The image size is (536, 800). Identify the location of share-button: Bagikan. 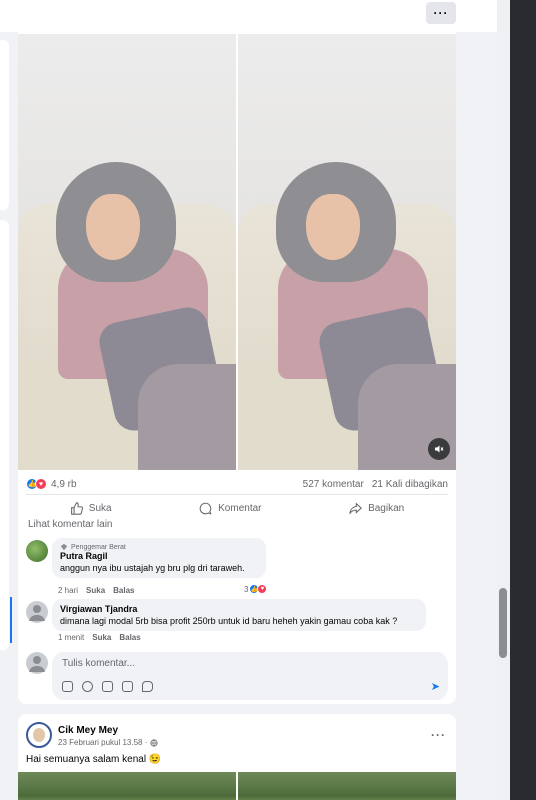
(376, 508).